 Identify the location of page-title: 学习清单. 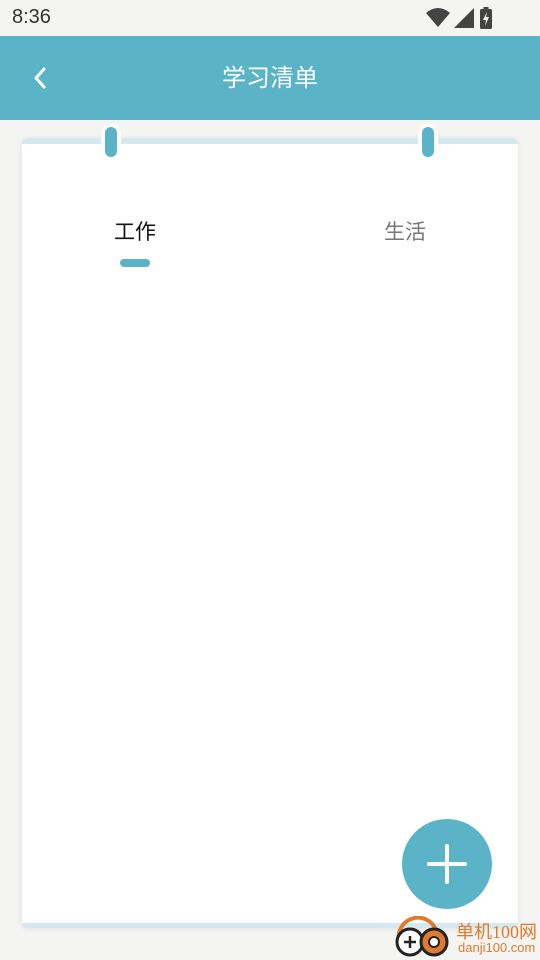
(270, 78).